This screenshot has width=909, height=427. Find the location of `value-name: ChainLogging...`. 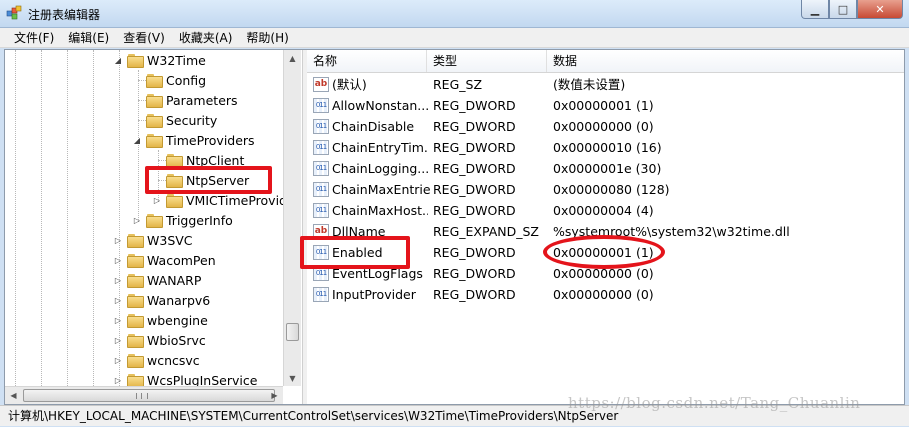

value-name: ChainLogging... is located at coordinates (380, 168).